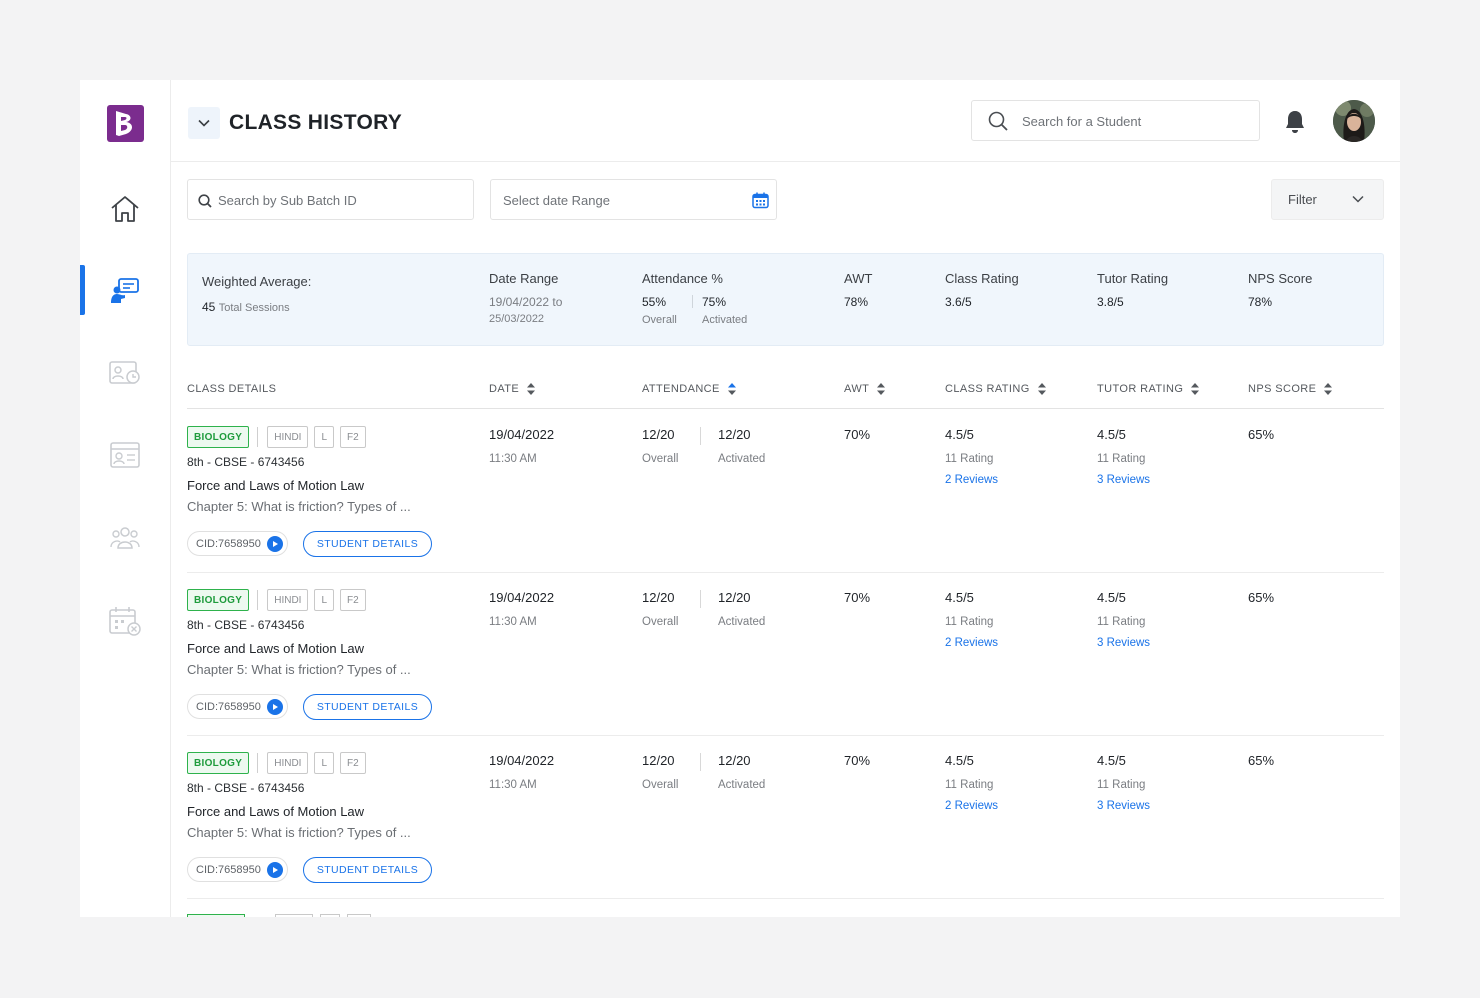 The image size is (1480, 998). Describe the element at coordinates (785, 408) in the screenshot. I see `header-divider` at that location.